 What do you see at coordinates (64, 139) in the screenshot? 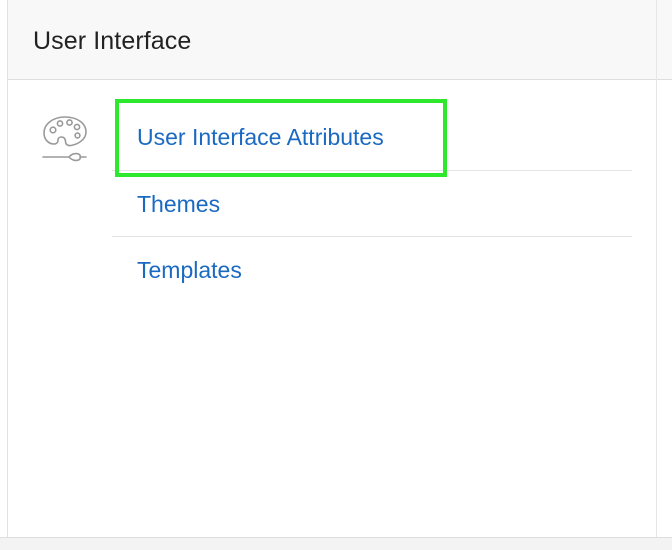
I see `palette-icon` at bounding box center [64, 139].